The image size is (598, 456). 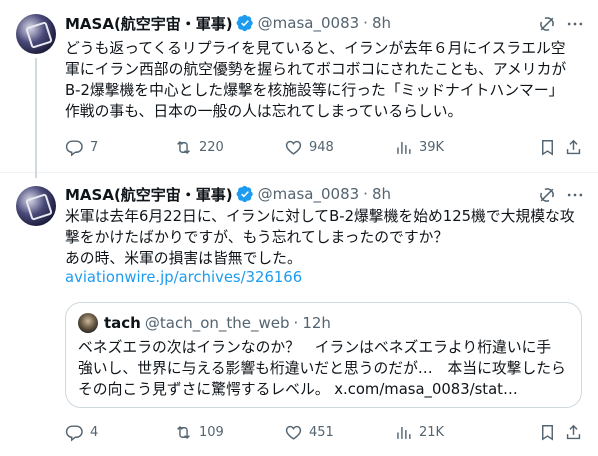 I want to click on reply-count: 7, so click(x=94, y=147).